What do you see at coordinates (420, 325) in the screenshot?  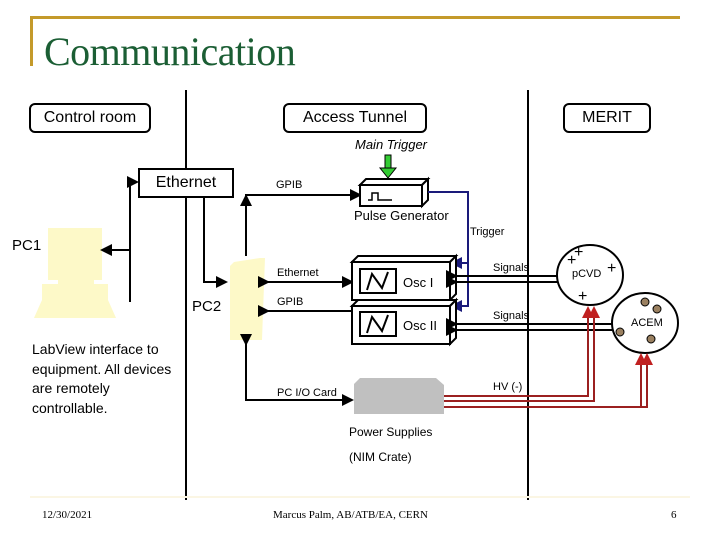 I see `osc2-label: Osc II` at bounding box center [420, 325].